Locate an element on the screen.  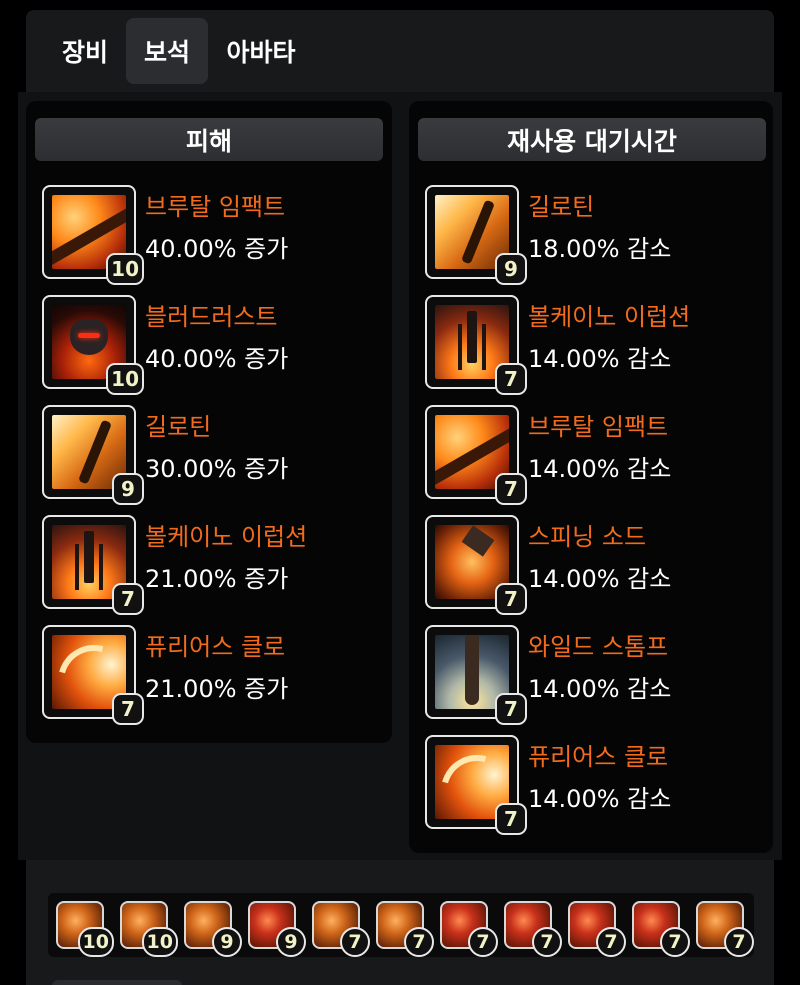
list-item: 7 와일드 스톰프 14.00% 감소 is located at coordinates (595, 675).